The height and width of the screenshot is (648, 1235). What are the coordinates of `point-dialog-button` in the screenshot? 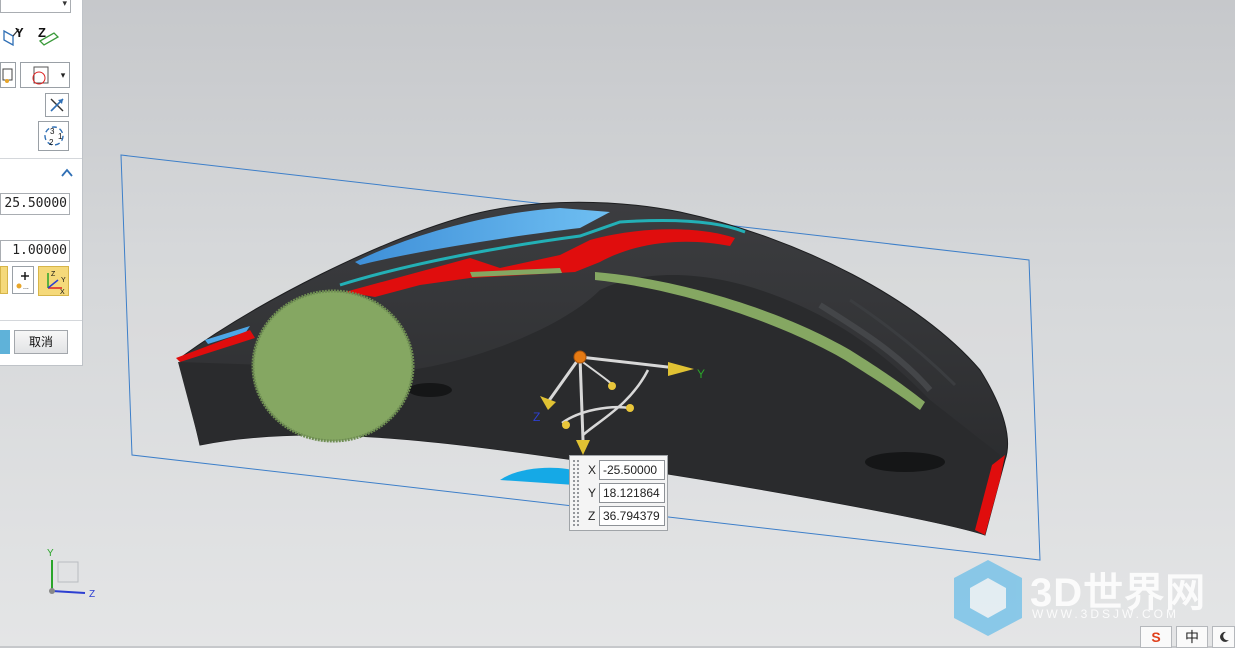 It's located at (8, 75).